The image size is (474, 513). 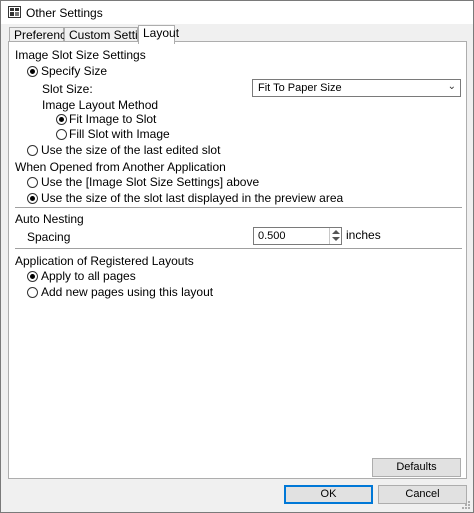 What do you see at coordinates (150, 182) in the screenshot?
I see `use-above-label: Use the [Image Slot Size Settings] above` at bounding box center [150, 182].